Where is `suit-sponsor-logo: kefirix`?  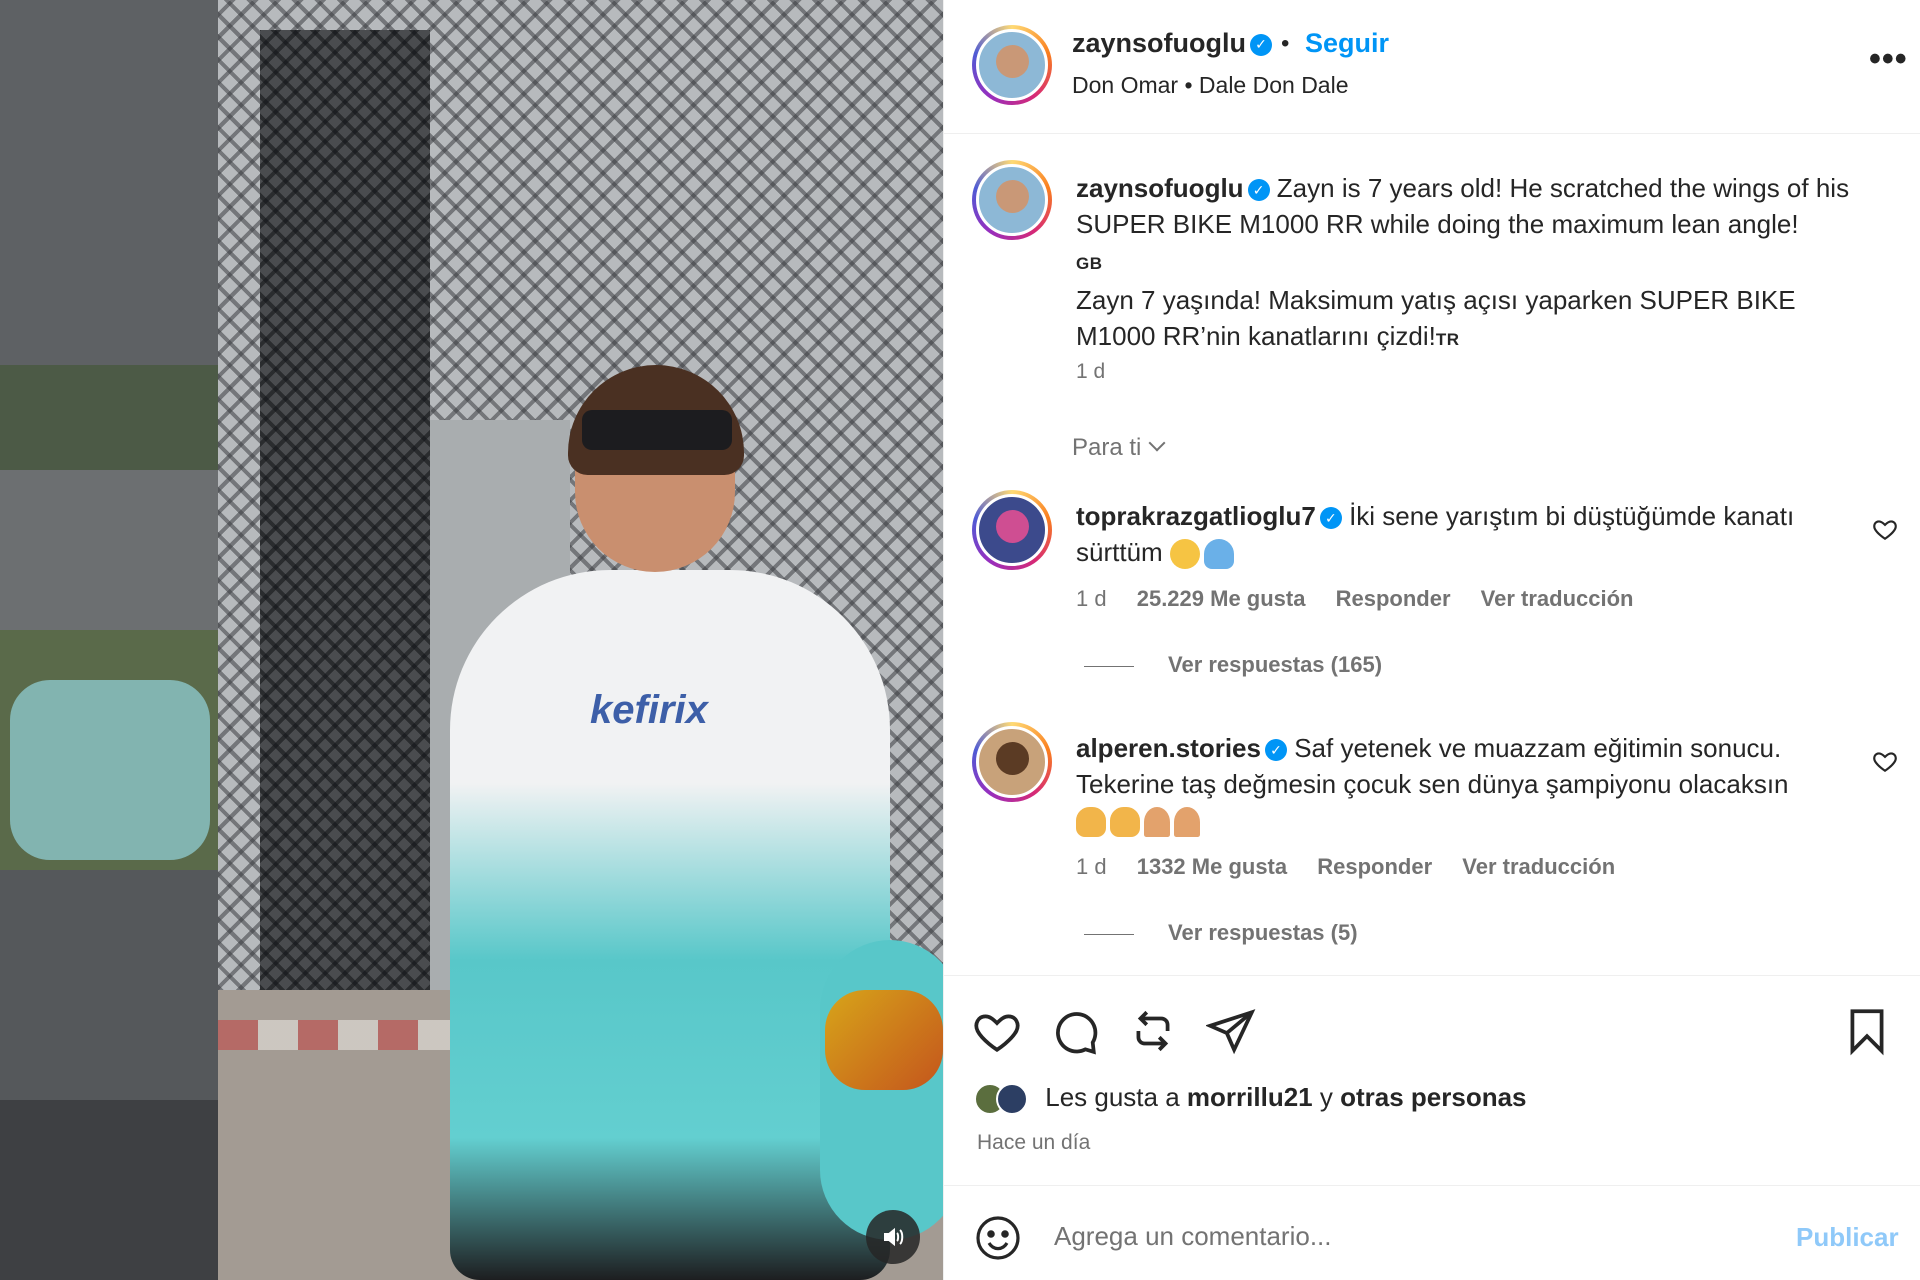
suit-sponsor-logo: kefirix is located at coordinates (649, 710).